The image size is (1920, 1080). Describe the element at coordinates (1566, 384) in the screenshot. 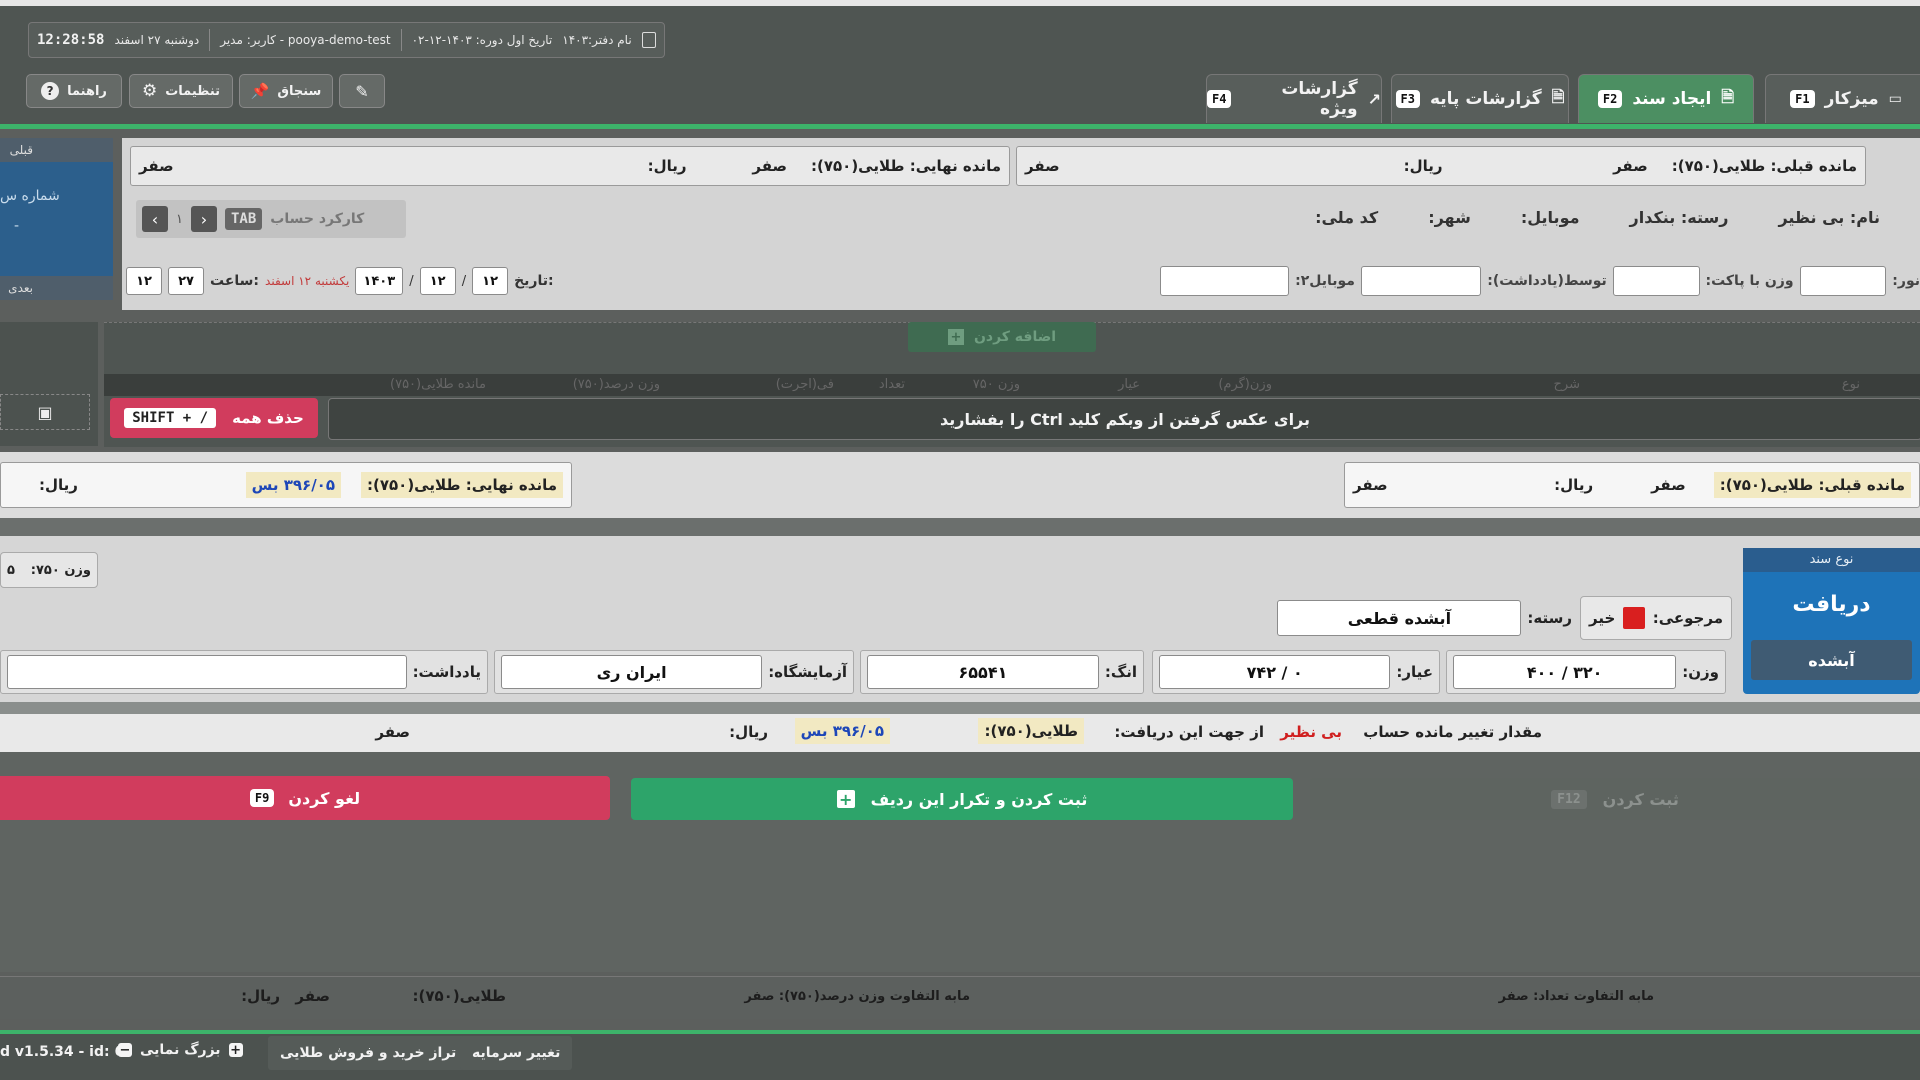

I see `header-description: شرح` at that location.